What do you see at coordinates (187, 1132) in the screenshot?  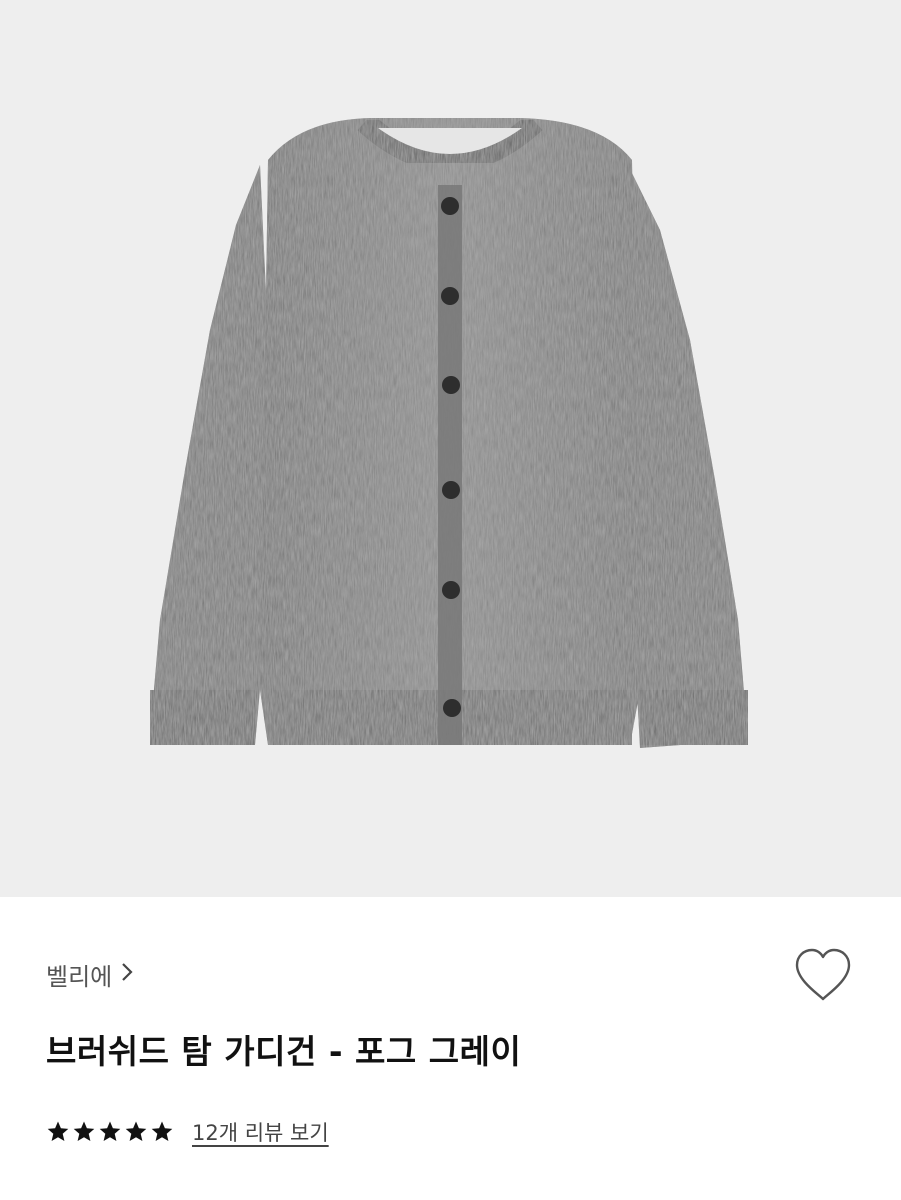 I see `rating-row: 12개 리뷰 보기` at bounding box center [187, 1132].